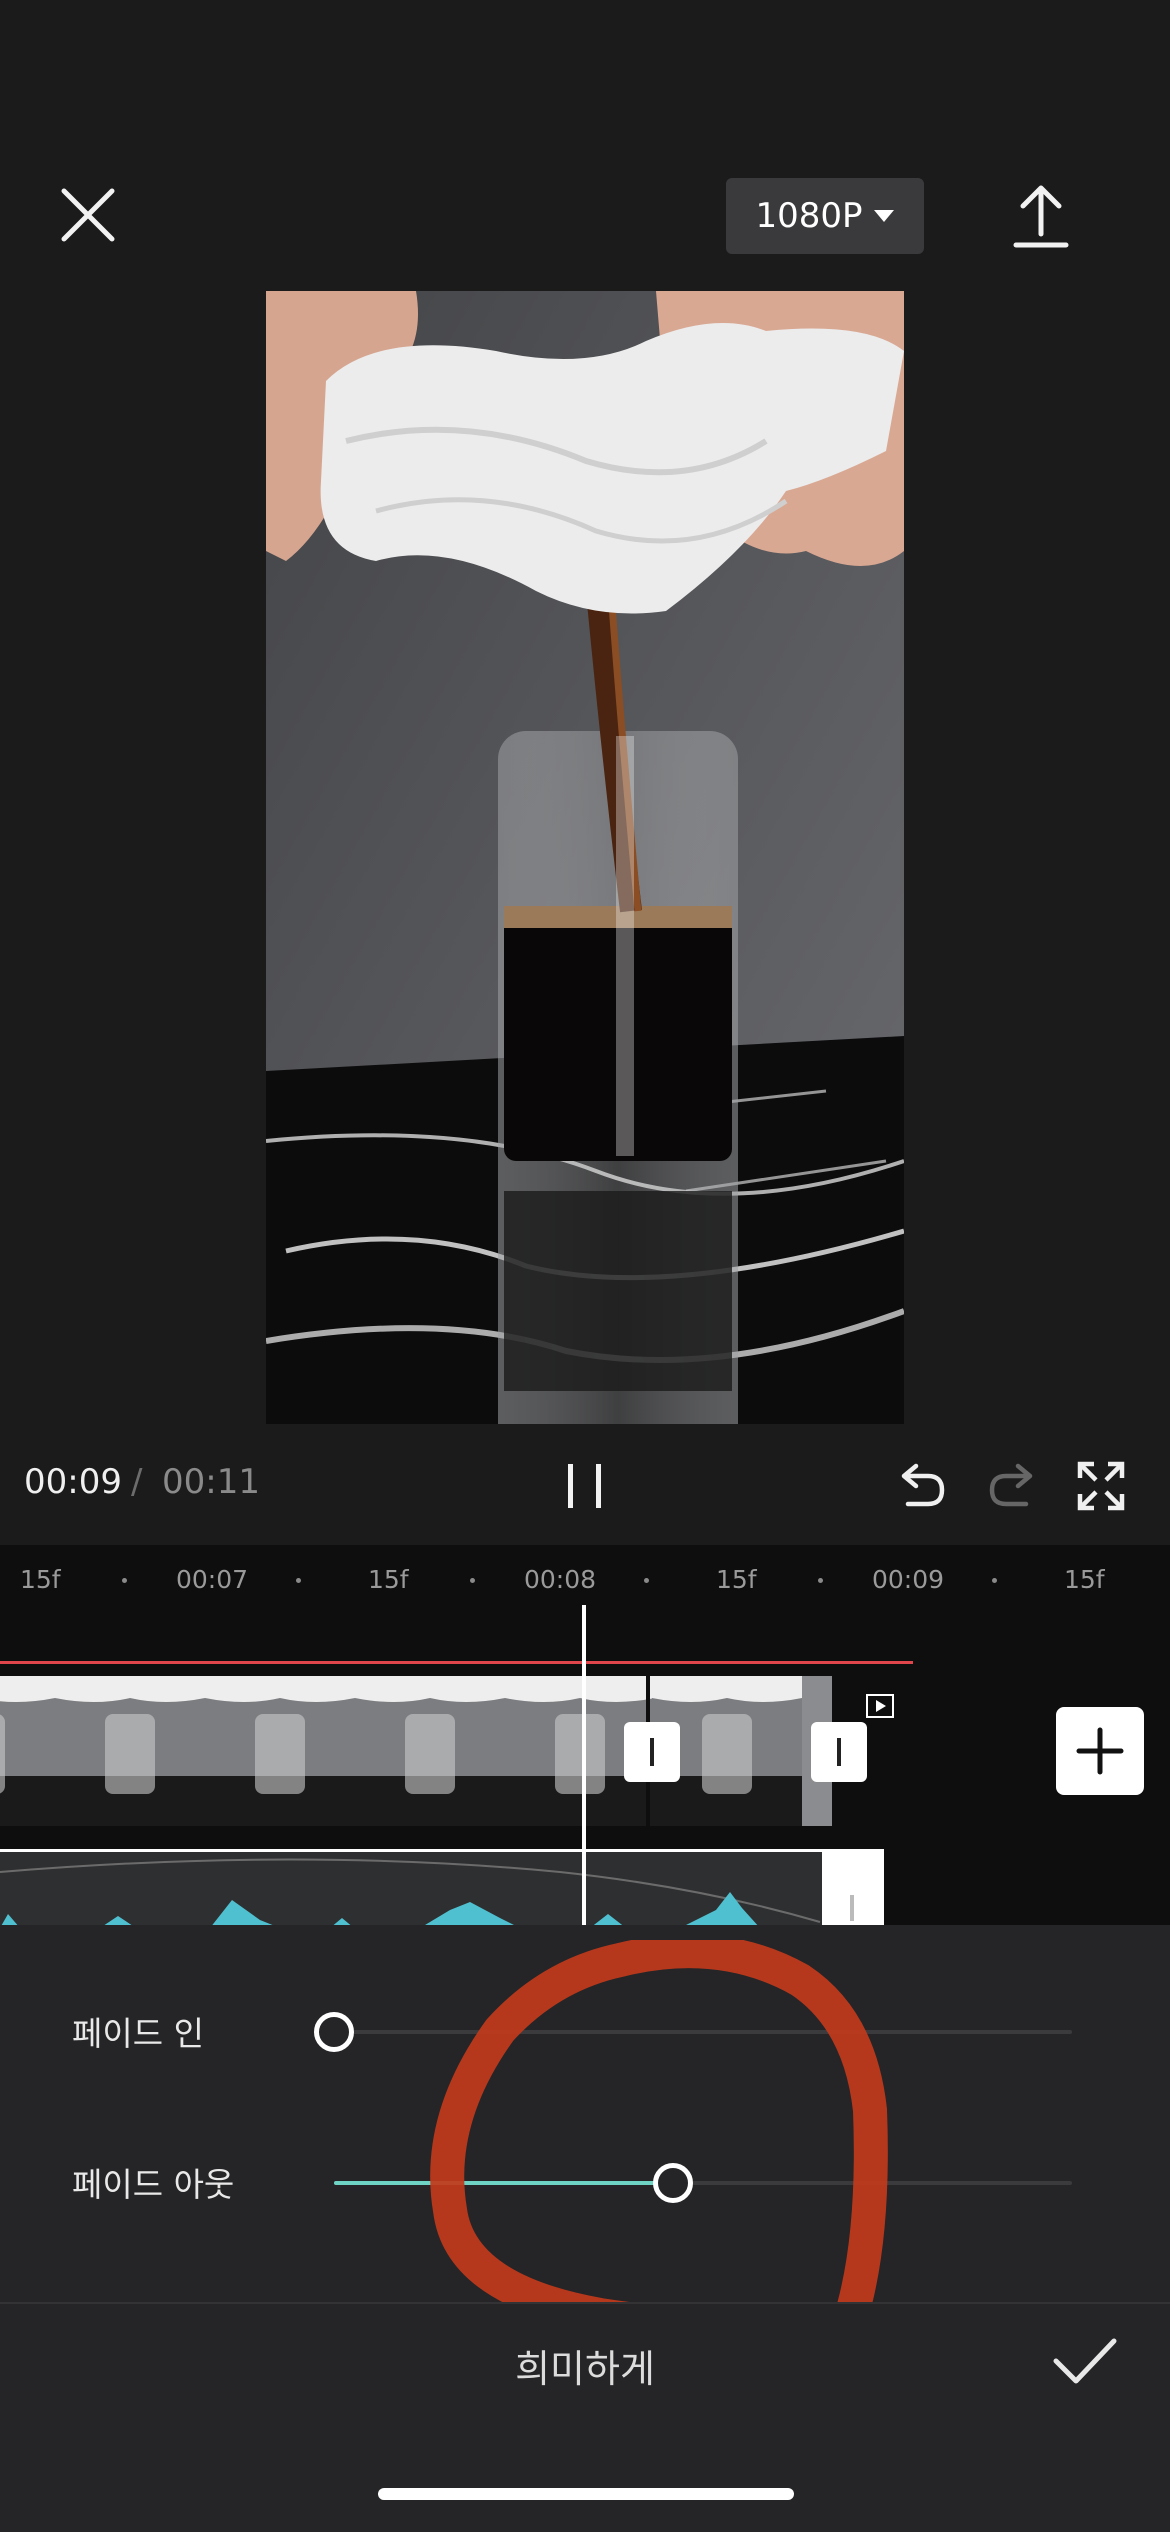  Describe the element at coordinates (652, 1752) in the screenshot. I see `transition-handle` at that location.